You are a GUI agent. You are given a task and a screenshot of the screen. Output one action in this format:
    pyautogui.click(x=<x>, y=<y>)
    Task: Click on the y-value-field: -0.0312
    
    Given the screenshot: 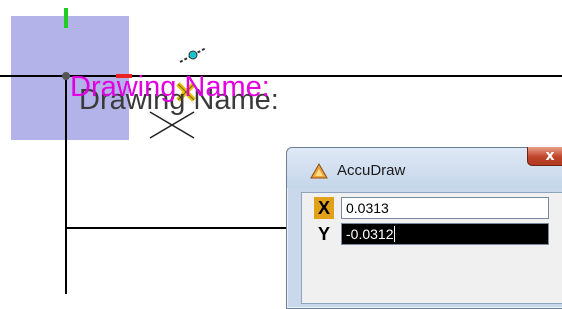 What is the action you would take?
    pyautogui.click(x=445, y=234)
    